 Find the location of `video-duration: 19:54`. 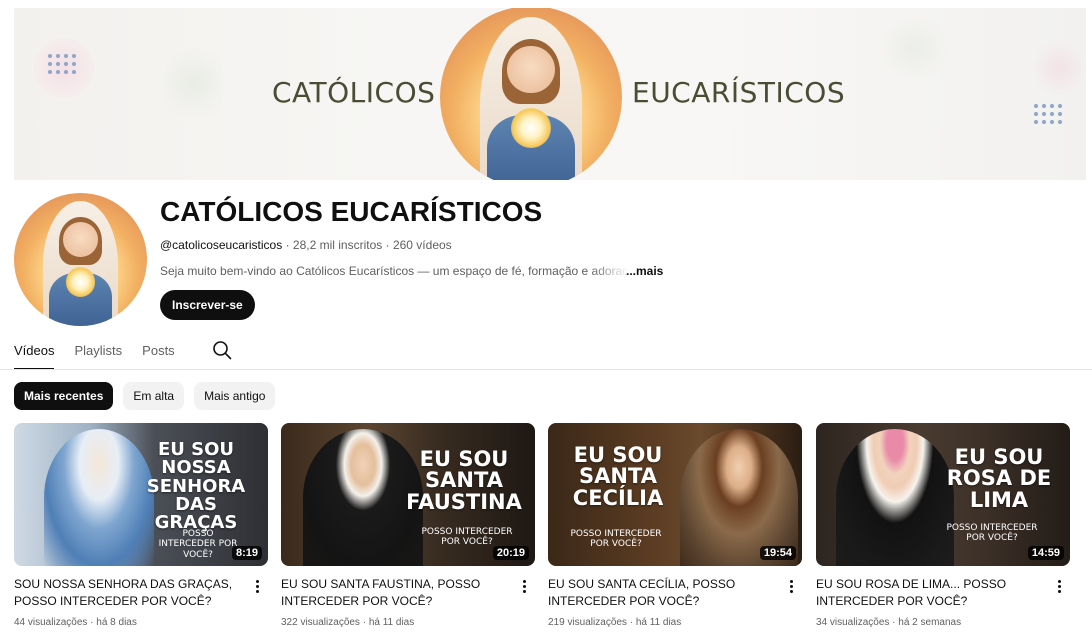

video-duration: 19:54 is located at coordinates (777, 553).